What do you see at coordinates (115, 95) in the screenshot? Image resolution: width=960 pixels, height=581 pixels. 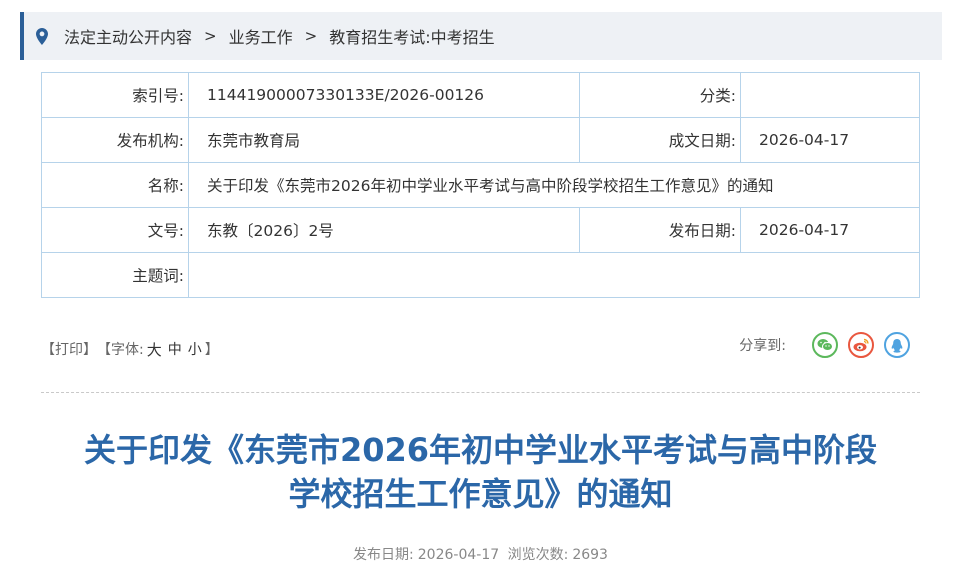 I see `index-label: 索引号:` at bounding box center [115, 95].